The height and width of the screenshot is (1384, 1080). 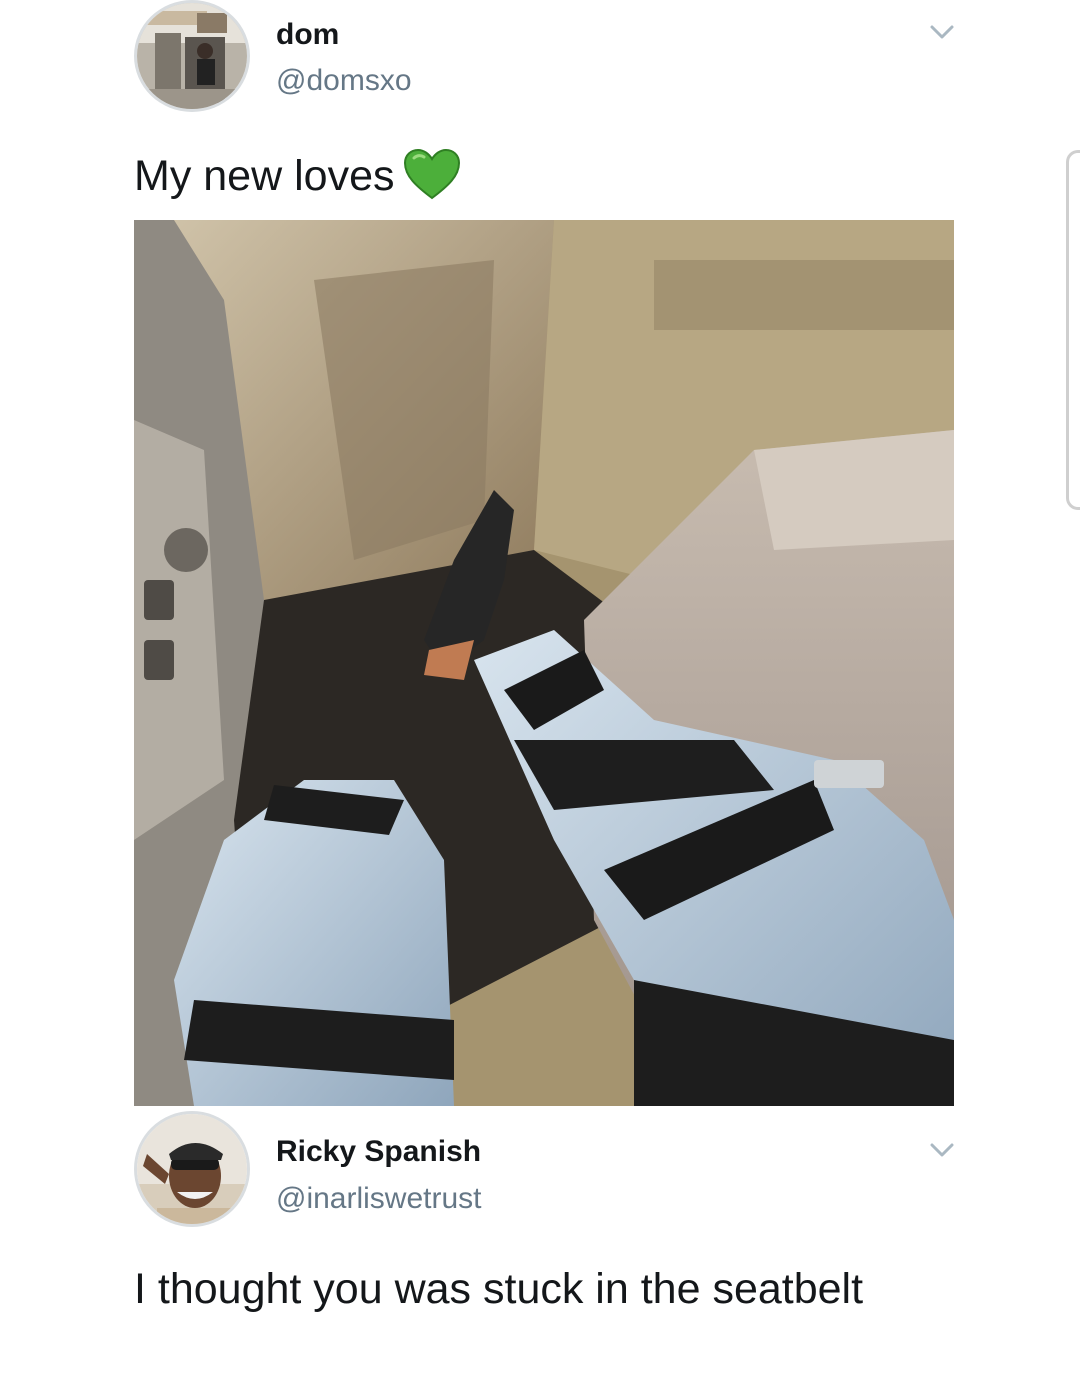 What do you see at coordinates (307, 35) in the screenshot?
I see `author-display-name: dom` at bounding box center [307, 35].